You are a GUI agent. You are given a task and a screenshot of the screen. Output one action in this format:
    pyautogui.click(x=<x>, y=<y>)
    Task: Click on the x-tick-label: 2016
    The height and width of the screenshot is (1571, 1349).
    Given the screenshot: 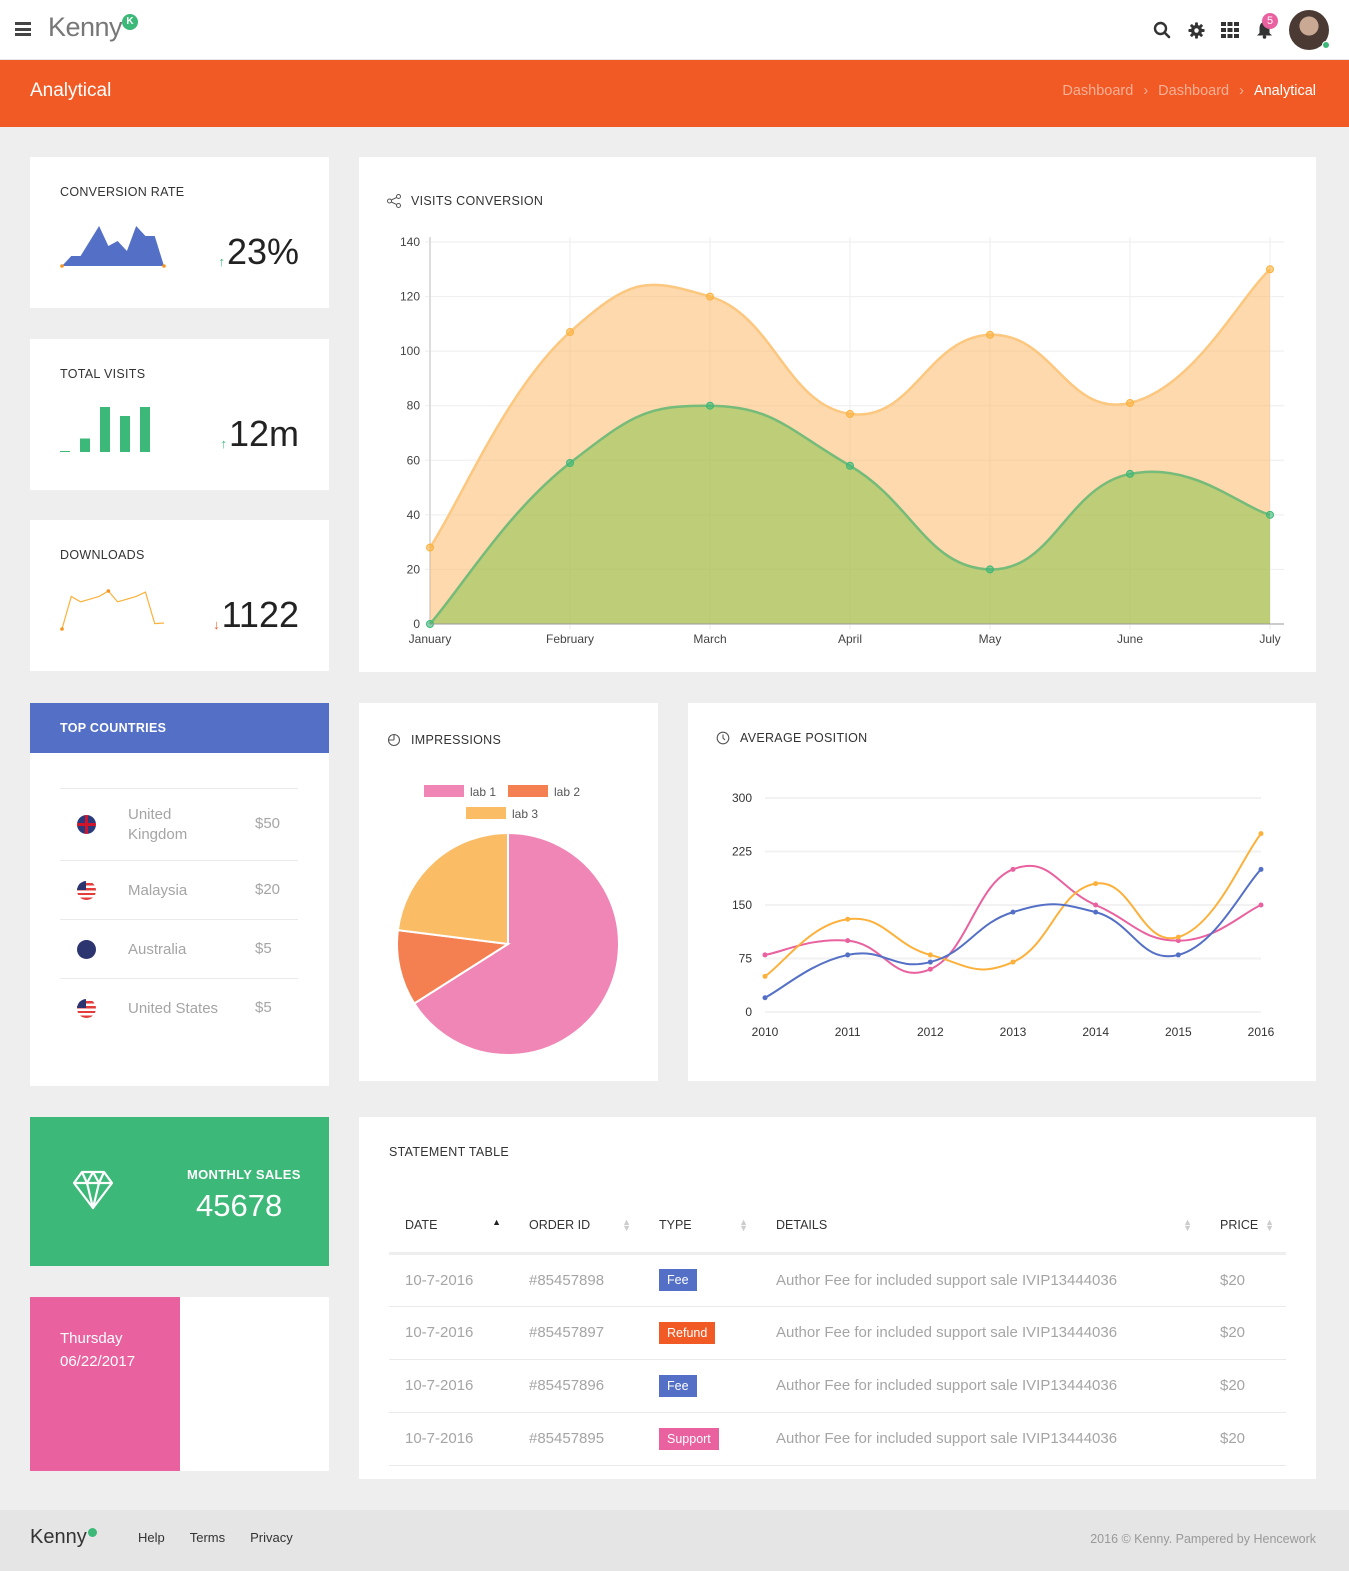 What is the action you would take?
    pyautogui.click(x=1261, y=1032)
    